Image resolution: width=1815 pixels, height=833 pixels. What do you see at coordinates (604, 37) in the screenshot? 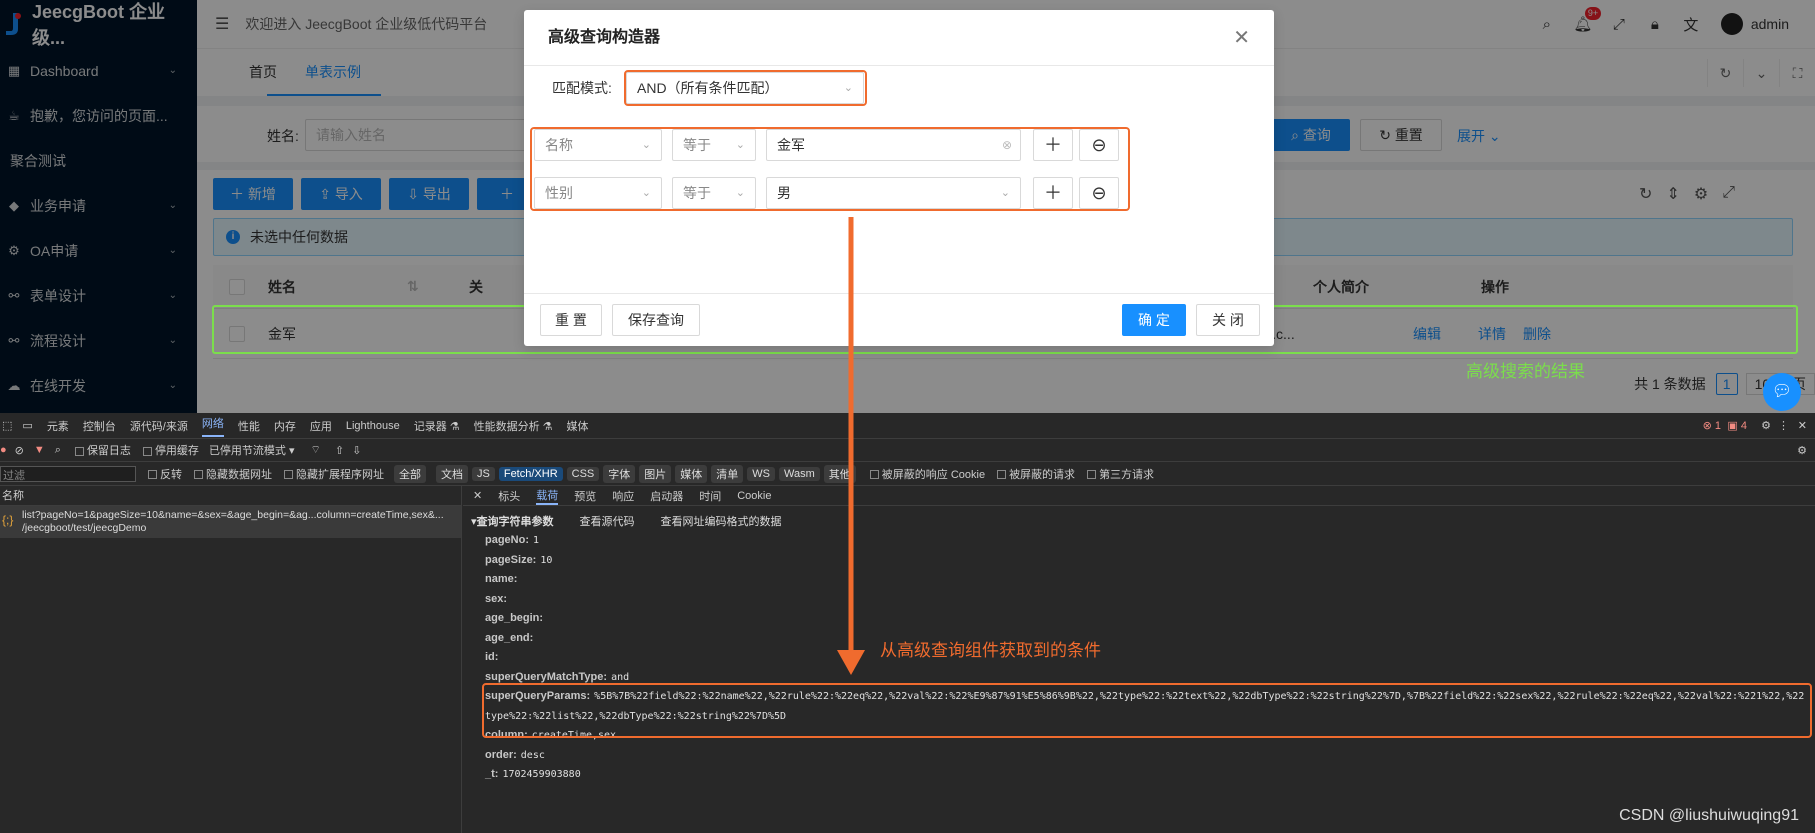
I see `modal-title: 高级查询构造器` at bounding box center [604, 37].